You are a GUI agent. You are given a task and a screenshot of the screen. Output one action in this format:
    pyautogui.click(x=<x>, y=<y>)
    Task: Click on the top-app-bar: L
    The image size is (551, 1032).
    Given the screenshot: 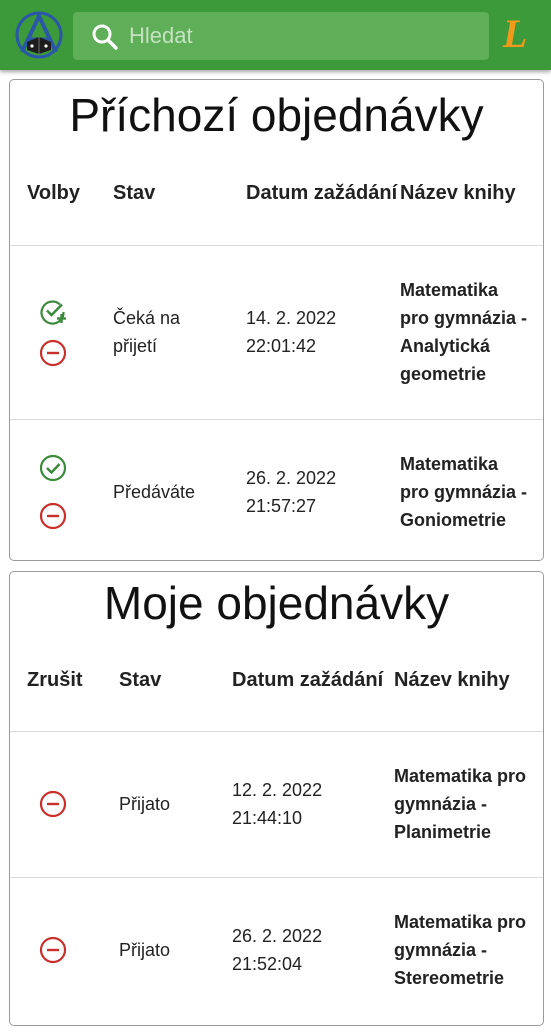 What is the action you would take?
    pyautogui.click(x=275, y=35)
    